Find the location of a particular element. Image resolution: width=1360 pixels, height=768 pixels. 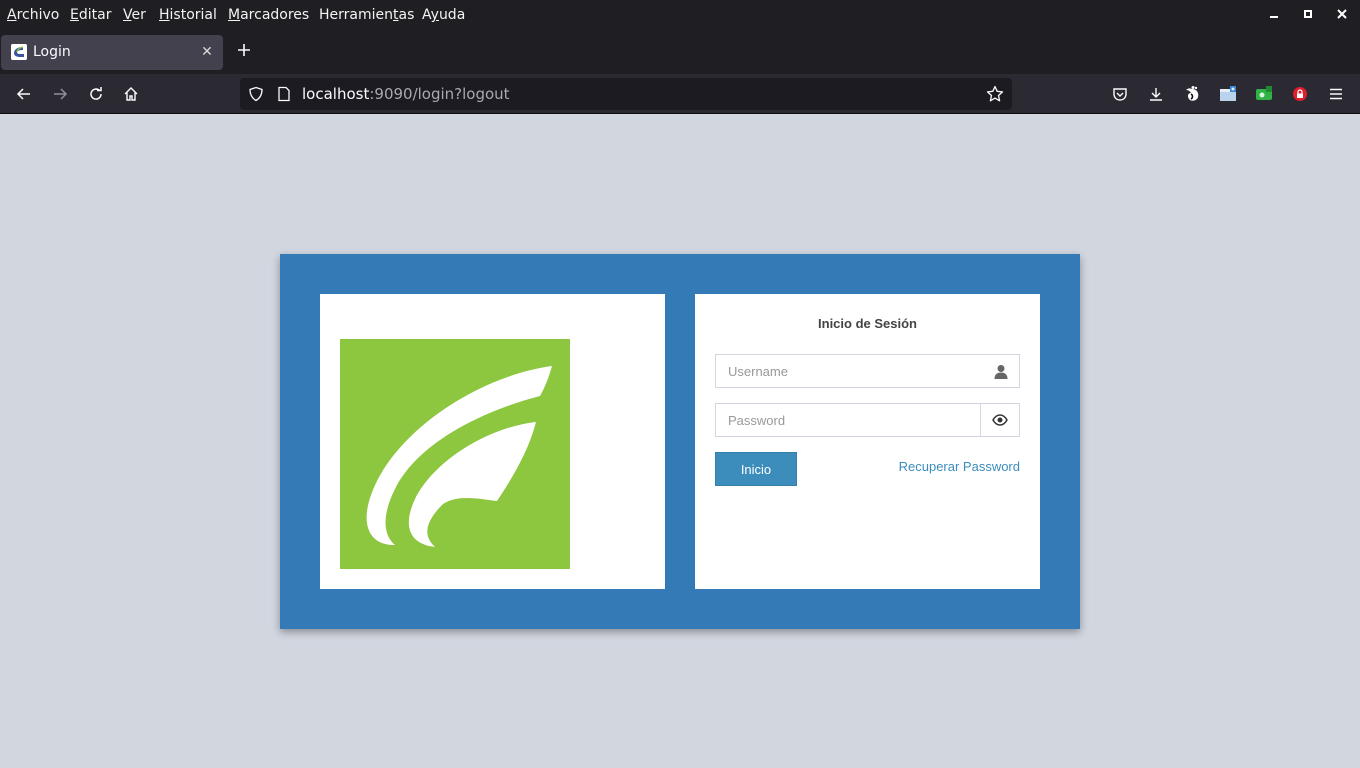

menu-herramientas: Herramientas is located at coordinates (366, 15).